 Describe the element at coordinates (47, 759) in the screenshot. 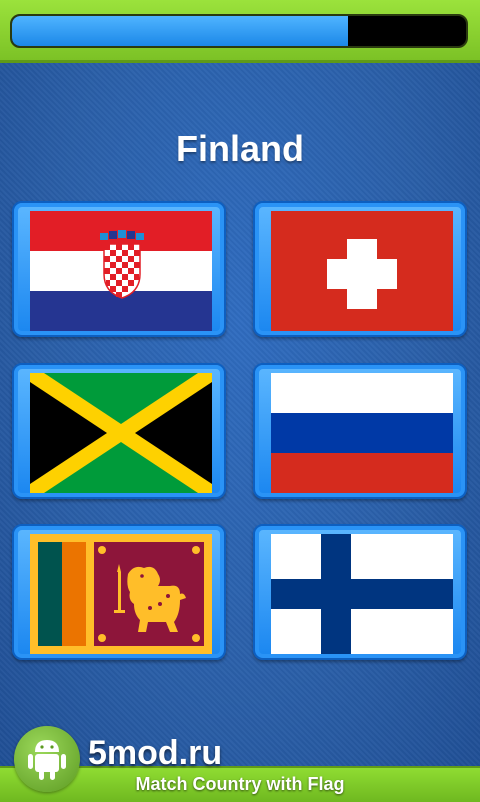

I see `android-icon` at that location.